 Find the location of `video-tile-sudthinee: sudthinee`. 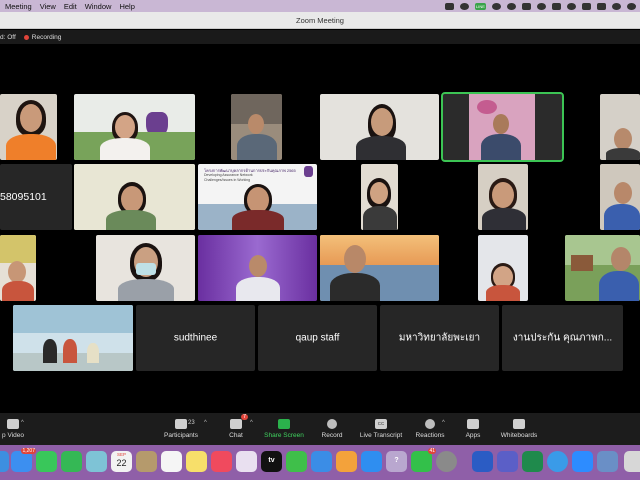

video-tile-sudthinee: sudthinee is located at coordinates (195, 338).